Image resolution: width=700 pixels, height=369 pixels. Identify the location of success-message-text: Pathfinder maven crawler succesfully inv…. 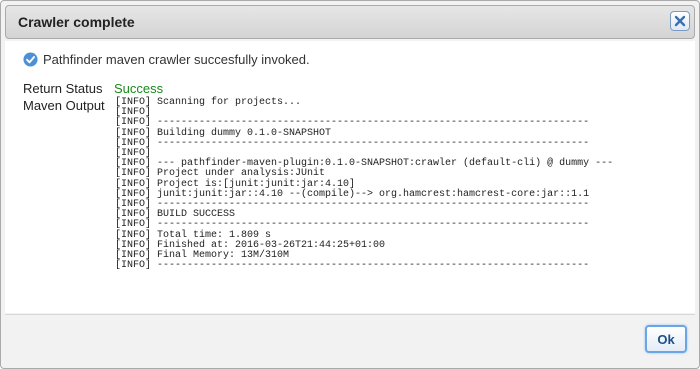
(176, 59).